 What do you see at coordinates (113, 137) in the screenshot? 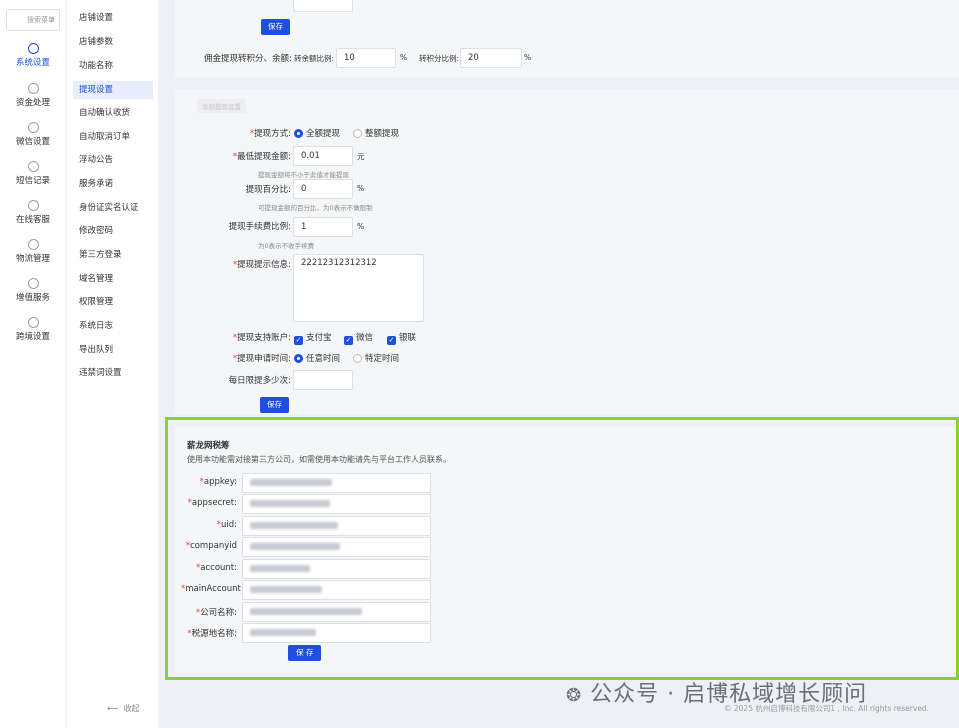
I see `submenu-item: 自动取消订单` at bounding box center [113, 137].